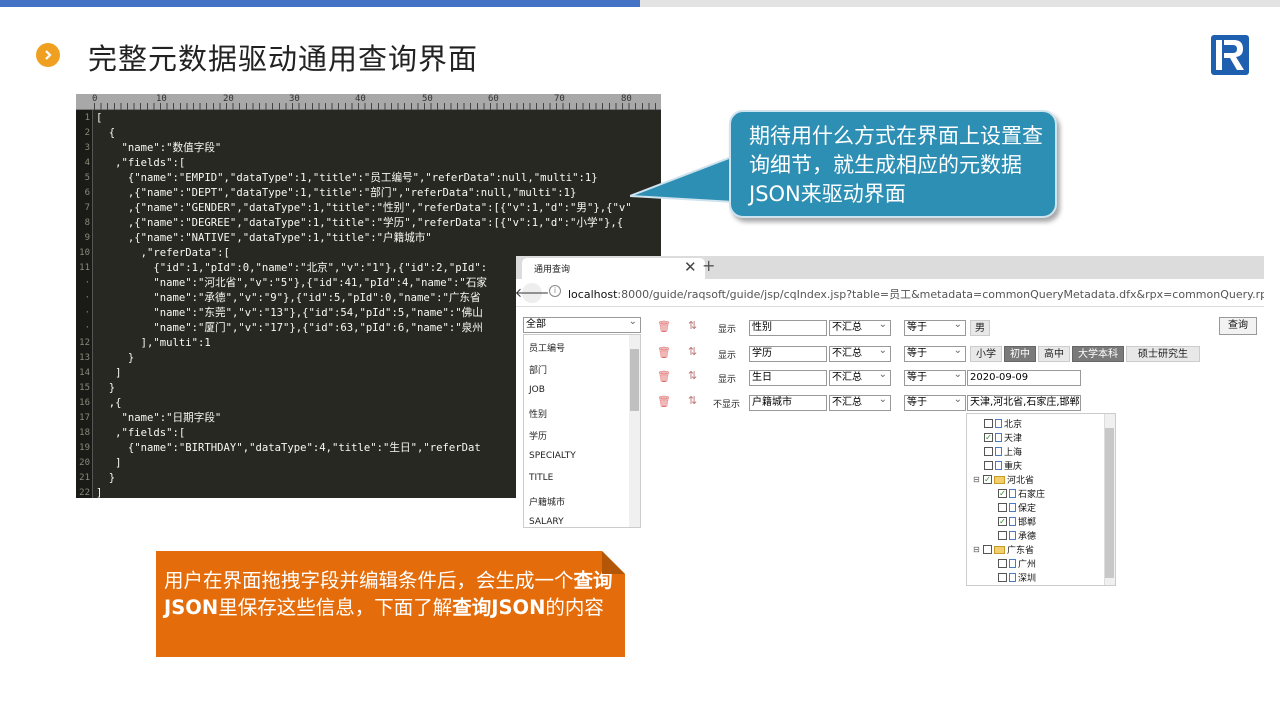 Image resolution: width=1280 pixels, height=720 pixels. I want to click on tree-node: ✓ 邯郸, so click(1017, 521).